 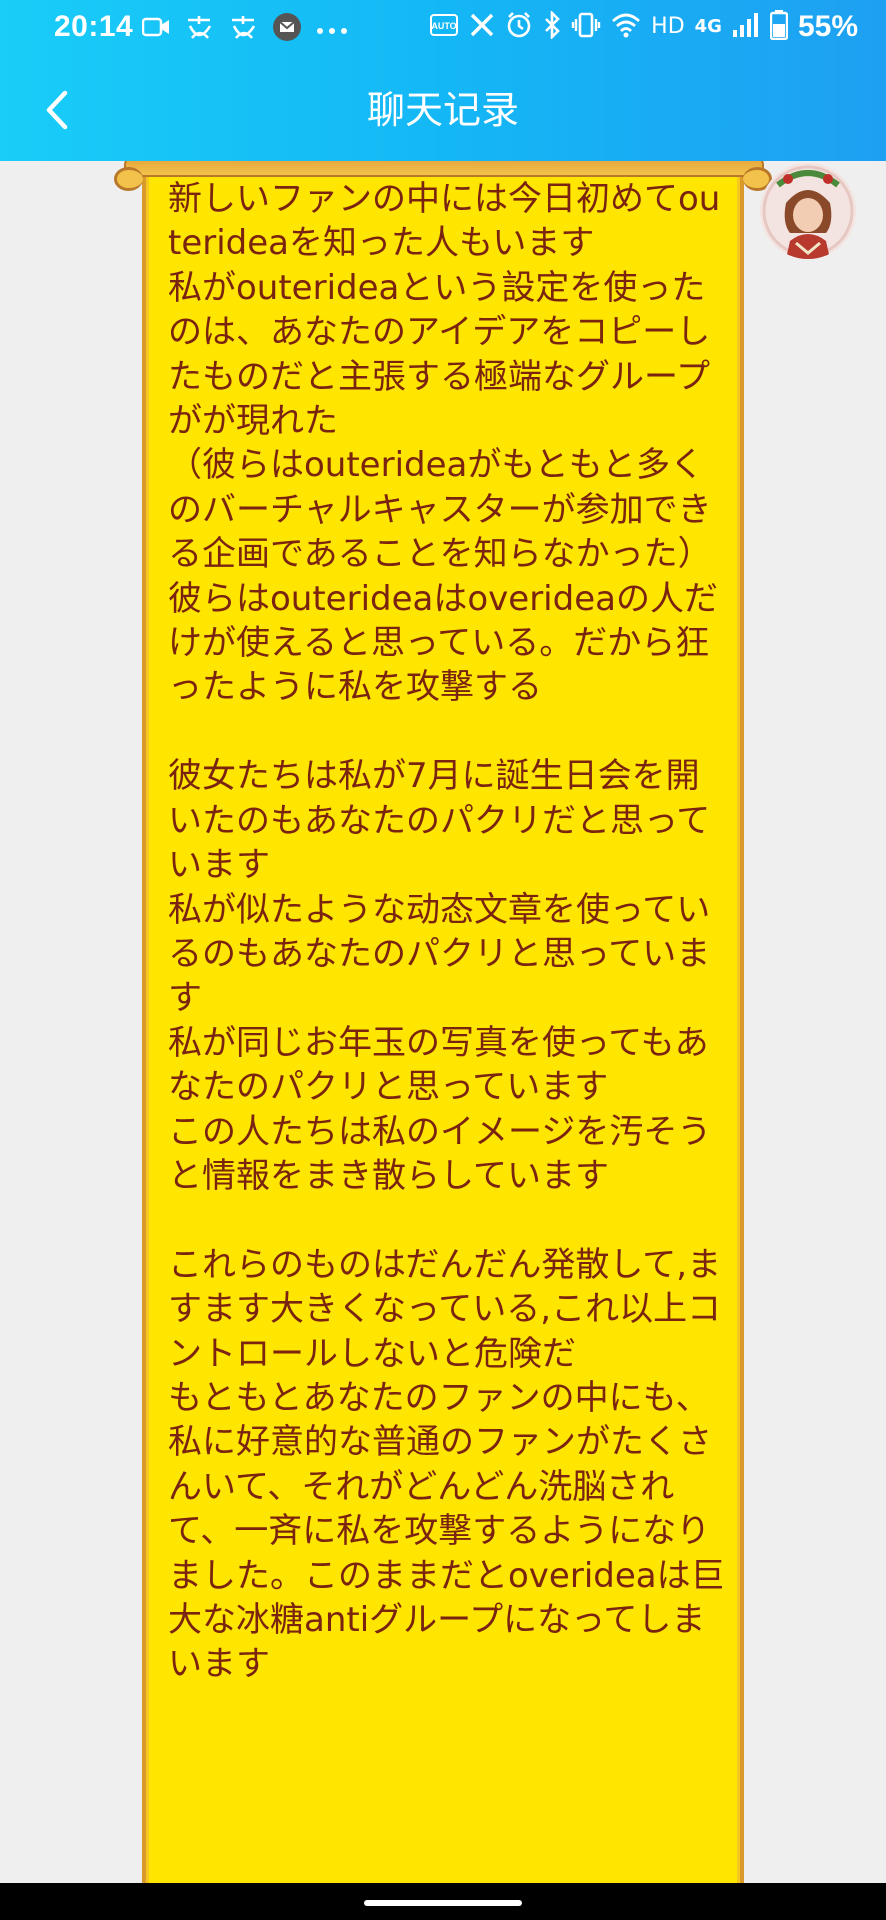 I want to click on scroll-curl-left, so click(x=128, y=179).